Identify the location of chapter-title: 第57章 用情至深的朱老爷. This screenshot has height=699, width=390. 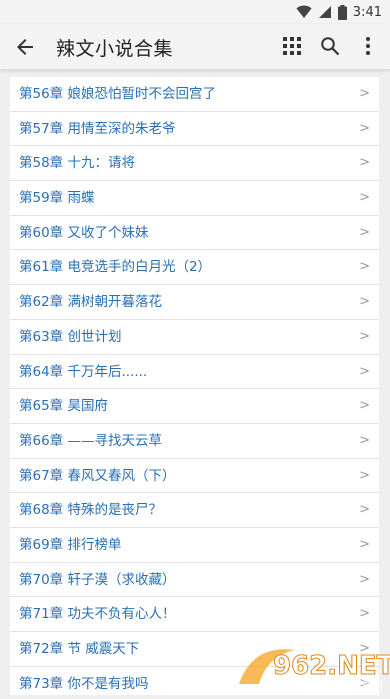
(97, 128).